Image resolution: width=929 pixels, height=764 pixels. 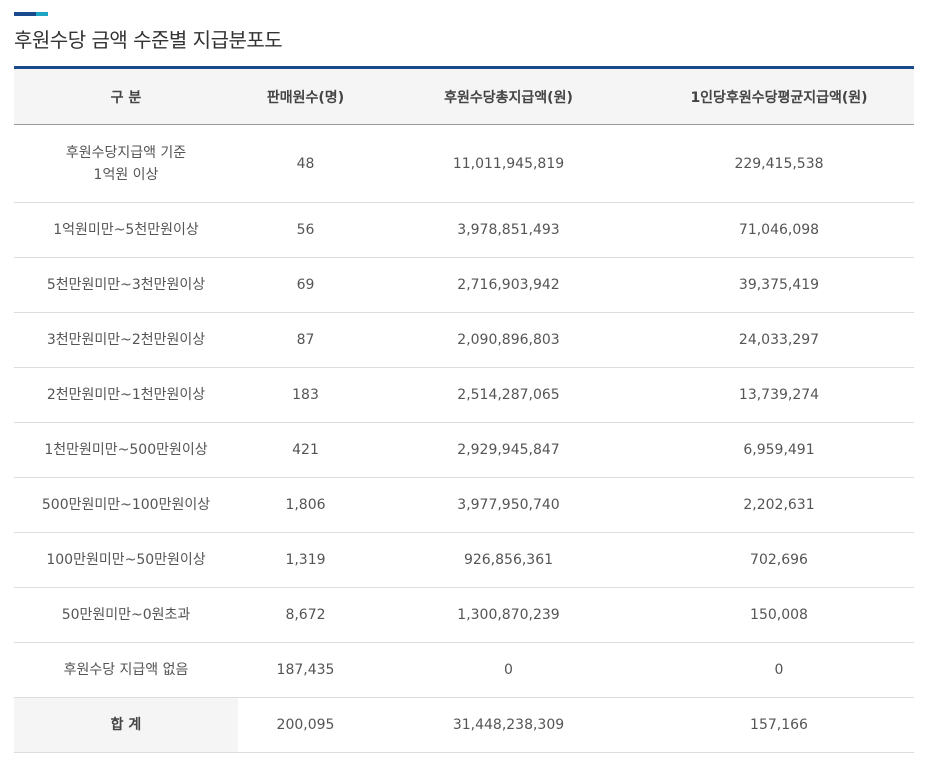 I want to click on cell-seller-count: 1,806, so click(x=305, y=505).